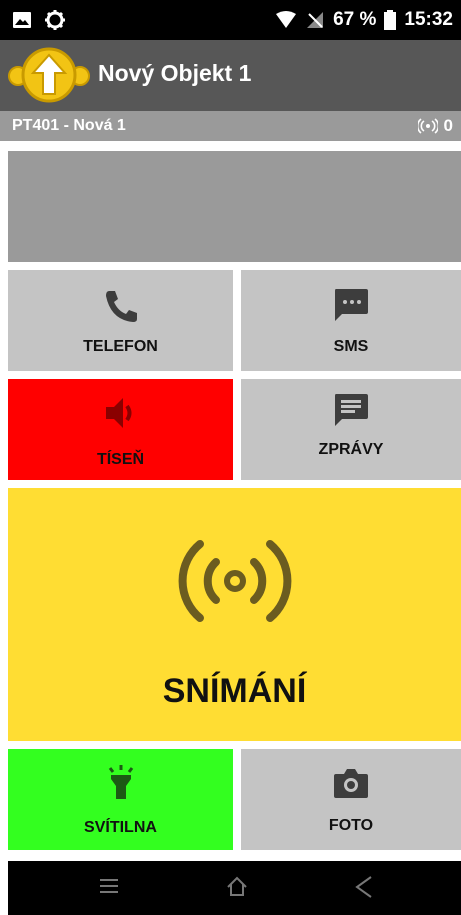 The height and width of the screenshot is (915, 461). Describe the element at coordinates (234, 206) in the screenshot. I see `info-panel` at that location.